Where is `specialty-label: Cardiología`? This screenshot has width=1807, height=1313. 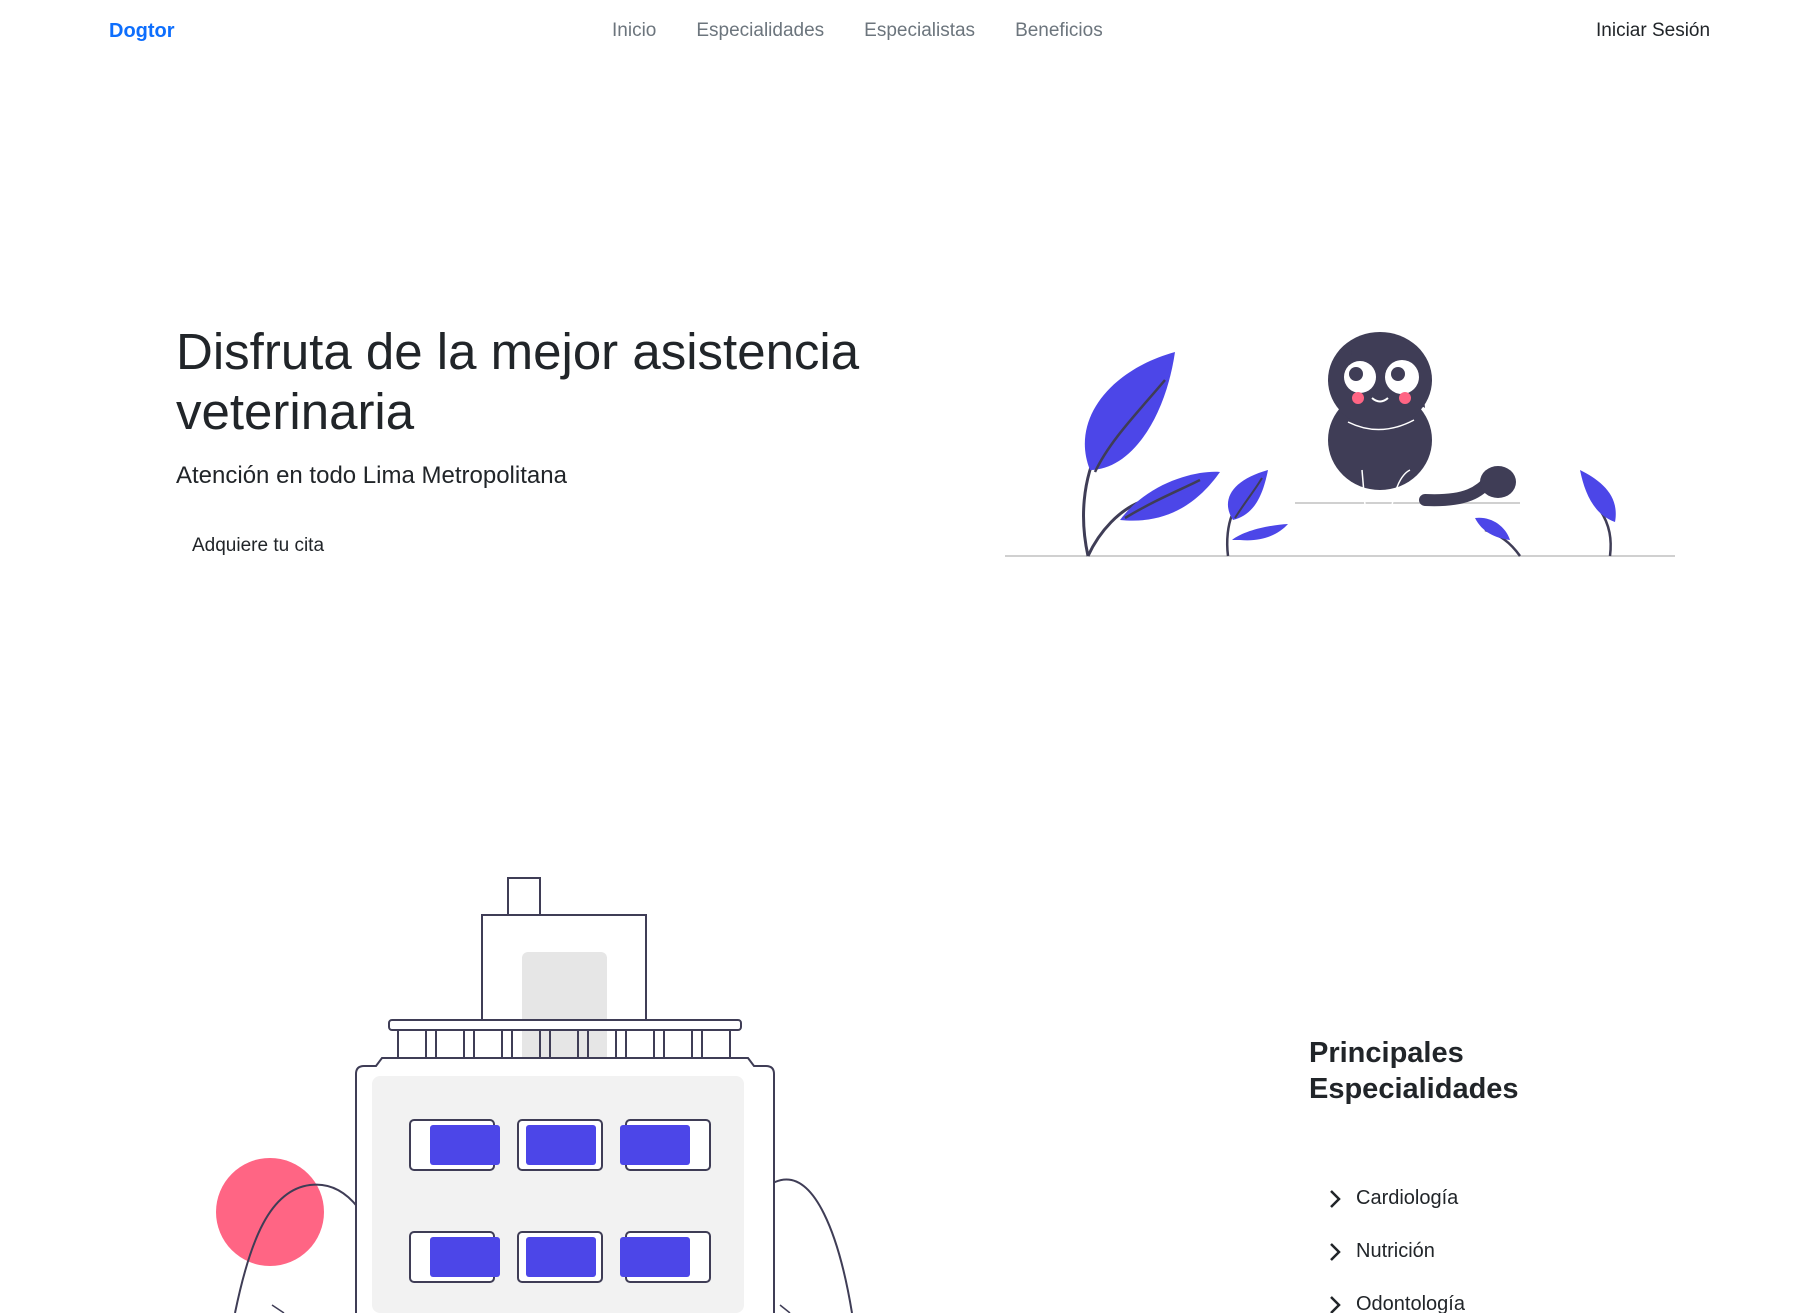 specialty-label: Cardiología is located at coordinates (1407, 1198).